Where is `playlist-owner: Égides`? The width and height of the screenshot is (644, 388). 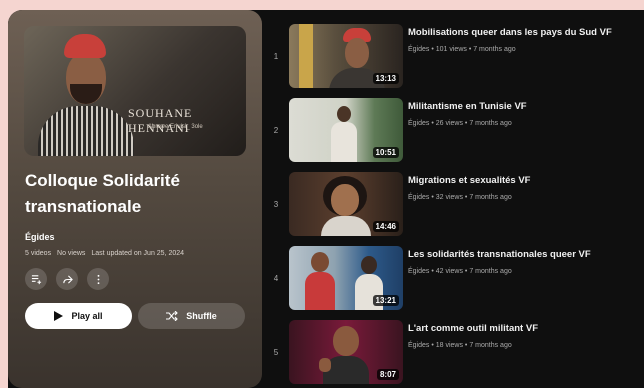 playlist-owner: Égides is located at coordinates (40, 237).